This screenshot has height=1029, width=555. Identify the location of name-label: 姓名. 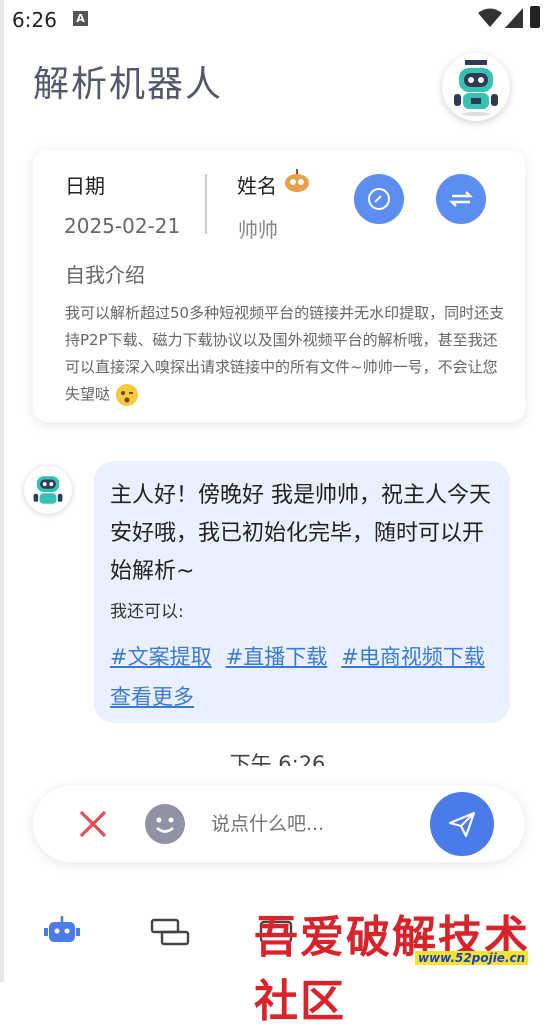
(257, 186).